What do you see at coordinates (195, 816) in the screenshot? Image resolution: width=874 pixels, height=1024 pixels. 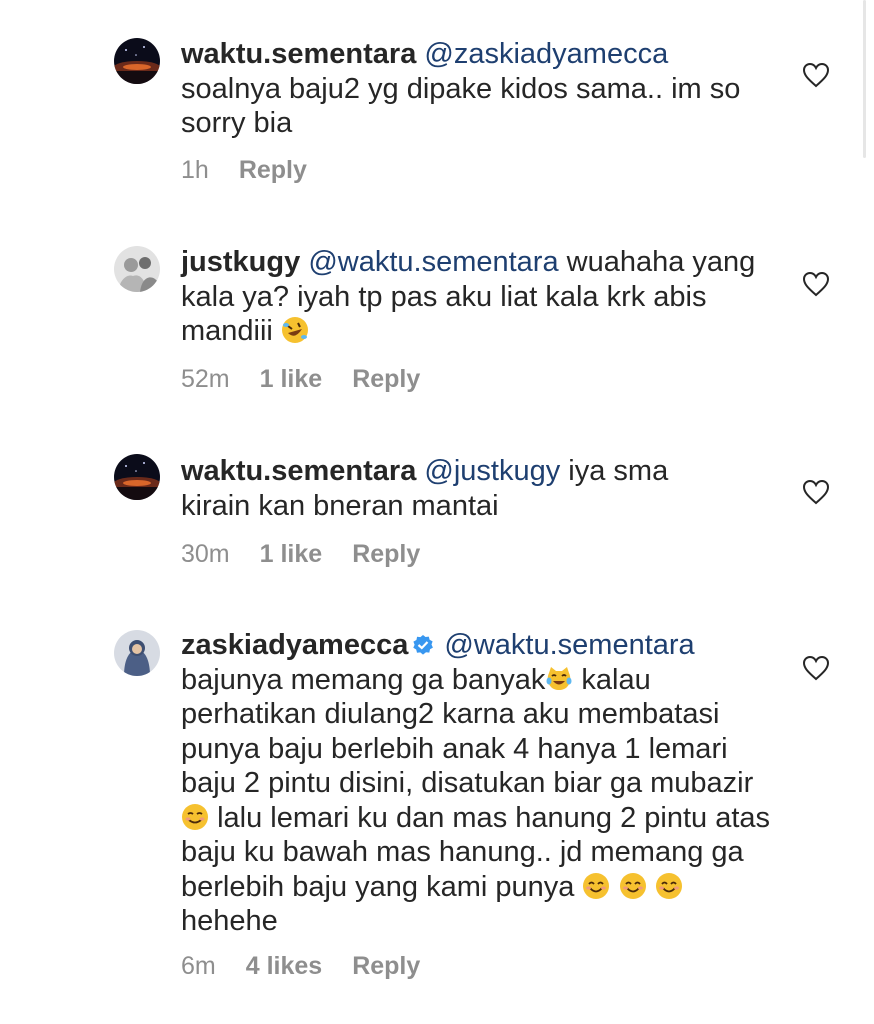 I see `smiling-face-emoji-icon` at bounding box center [195, 816].